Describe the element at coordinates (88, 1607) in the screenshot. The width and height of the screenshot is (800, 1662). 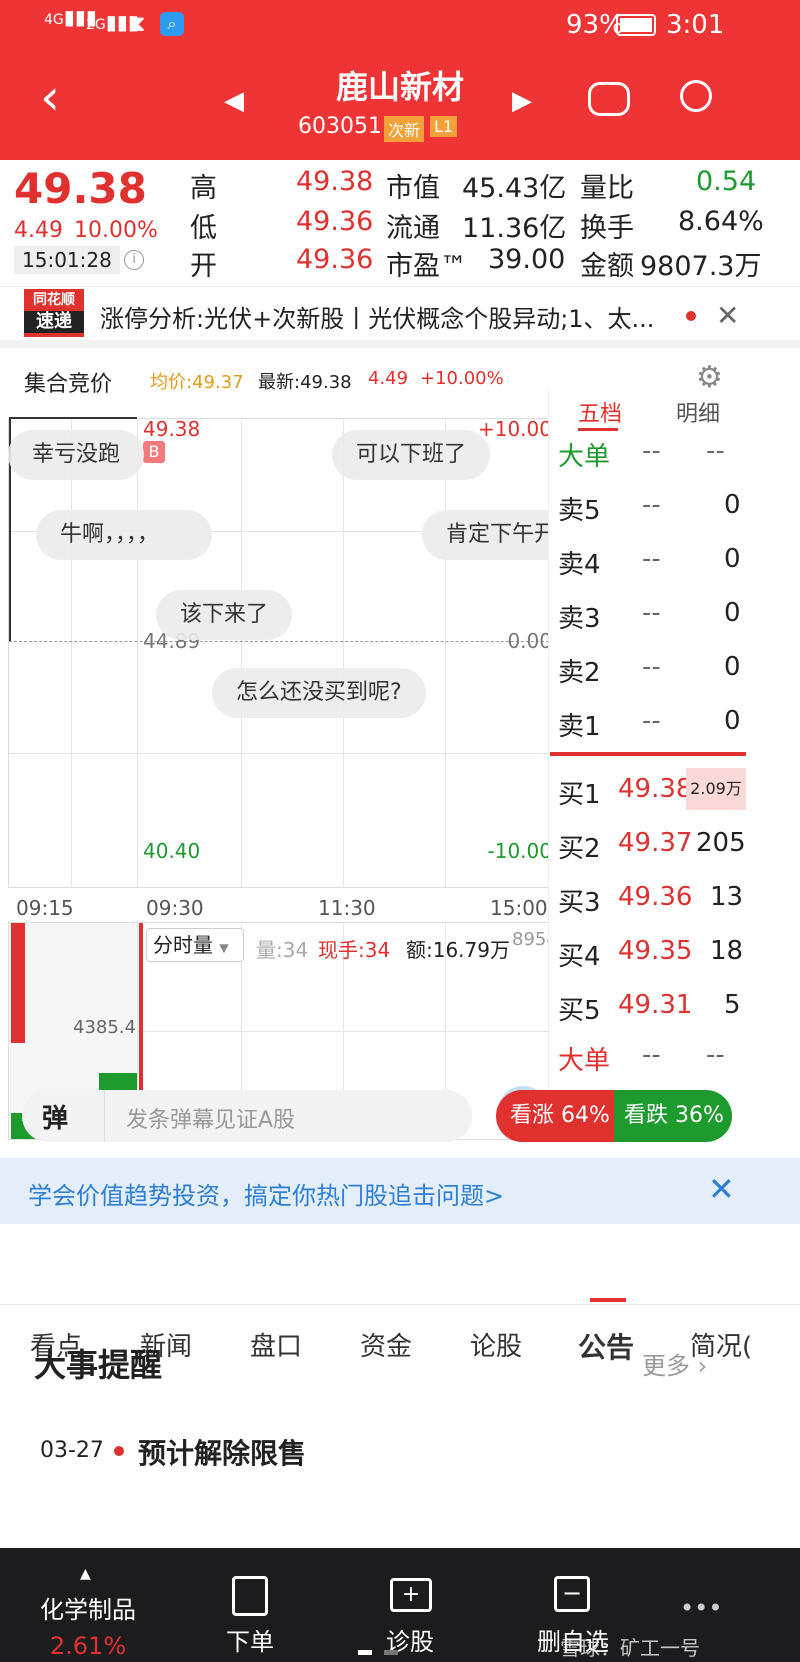
I see `sector-name: 化学制品` at that location.